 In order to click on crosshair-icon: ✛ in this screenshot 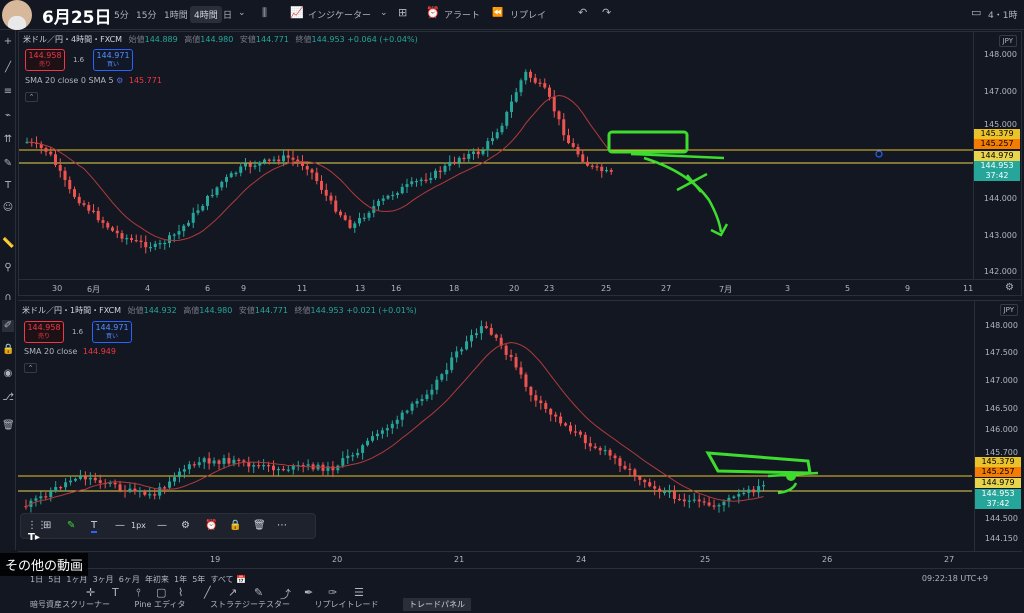, I will do `click(90, 592)`.